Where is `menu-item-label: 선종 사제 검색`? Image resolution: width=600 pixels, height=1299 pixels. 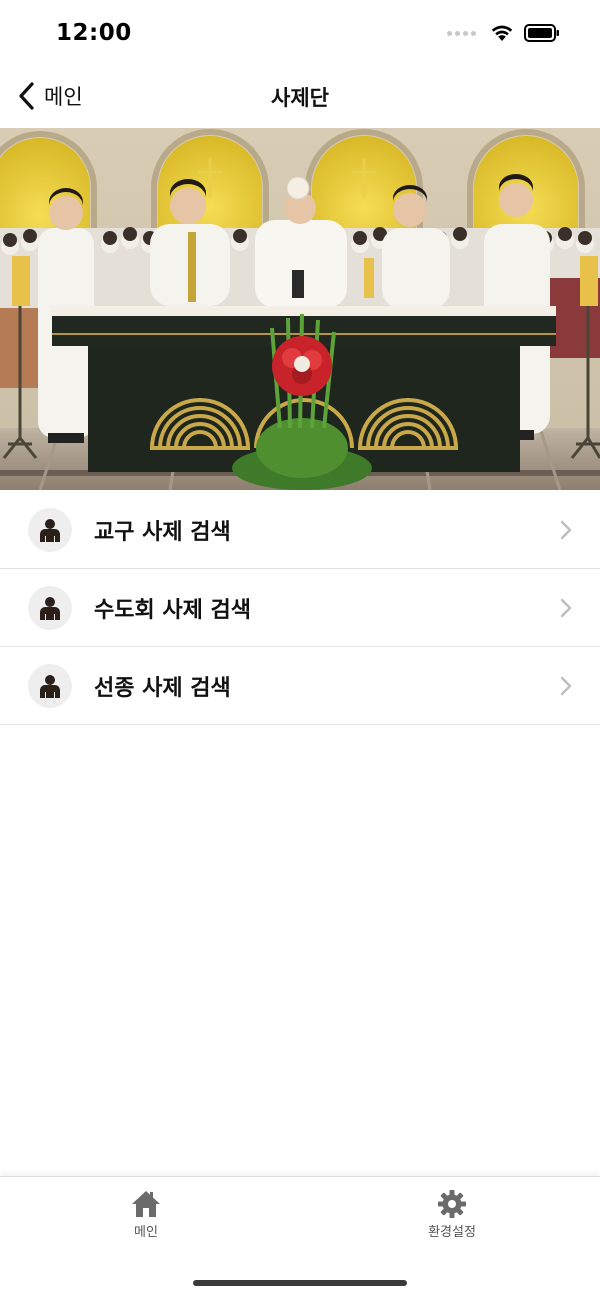 menu-item-label: 선종 사제 검색 is located at coordinates (162, 688).